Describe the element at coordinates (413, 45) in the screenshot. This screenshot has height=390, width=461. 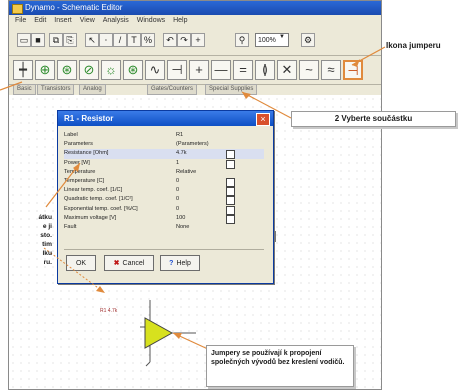
I see `jumper-icon-callout: Ikona jumperu` at that location.